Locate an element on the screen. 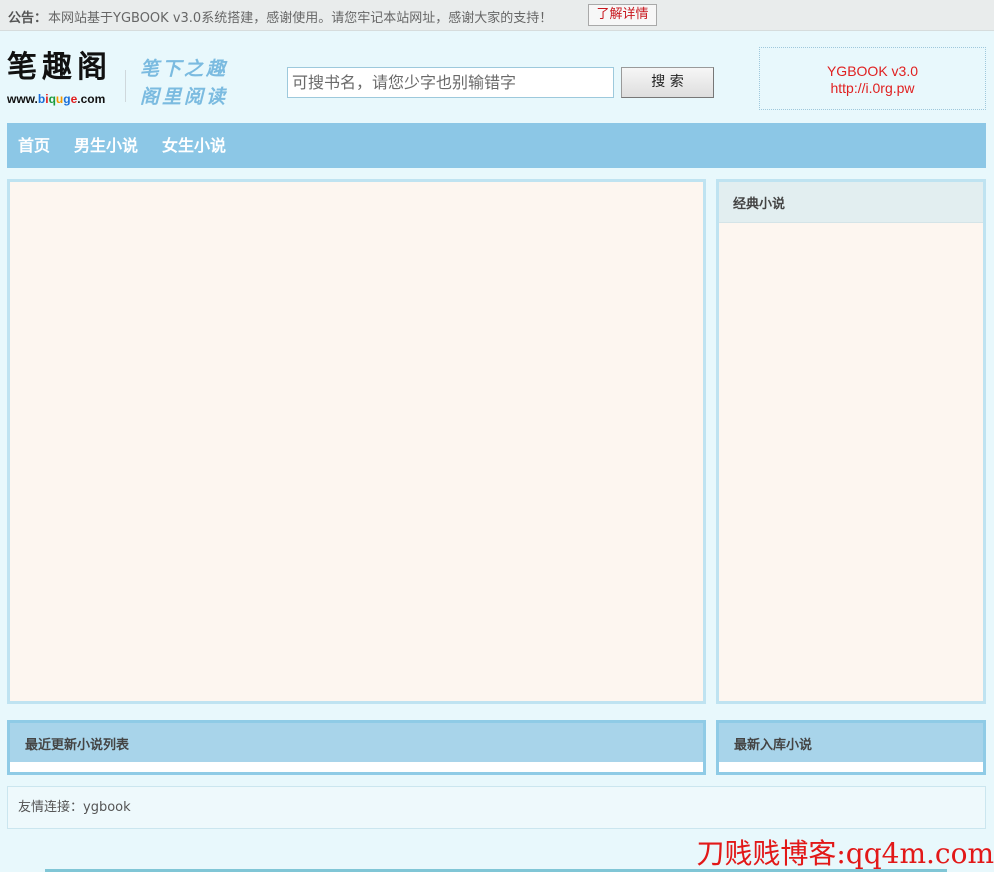 The height and width of the screenshot is (872, 994). promo-line-1: YGBOOK v3.0 is located at coordinates (872, 71).